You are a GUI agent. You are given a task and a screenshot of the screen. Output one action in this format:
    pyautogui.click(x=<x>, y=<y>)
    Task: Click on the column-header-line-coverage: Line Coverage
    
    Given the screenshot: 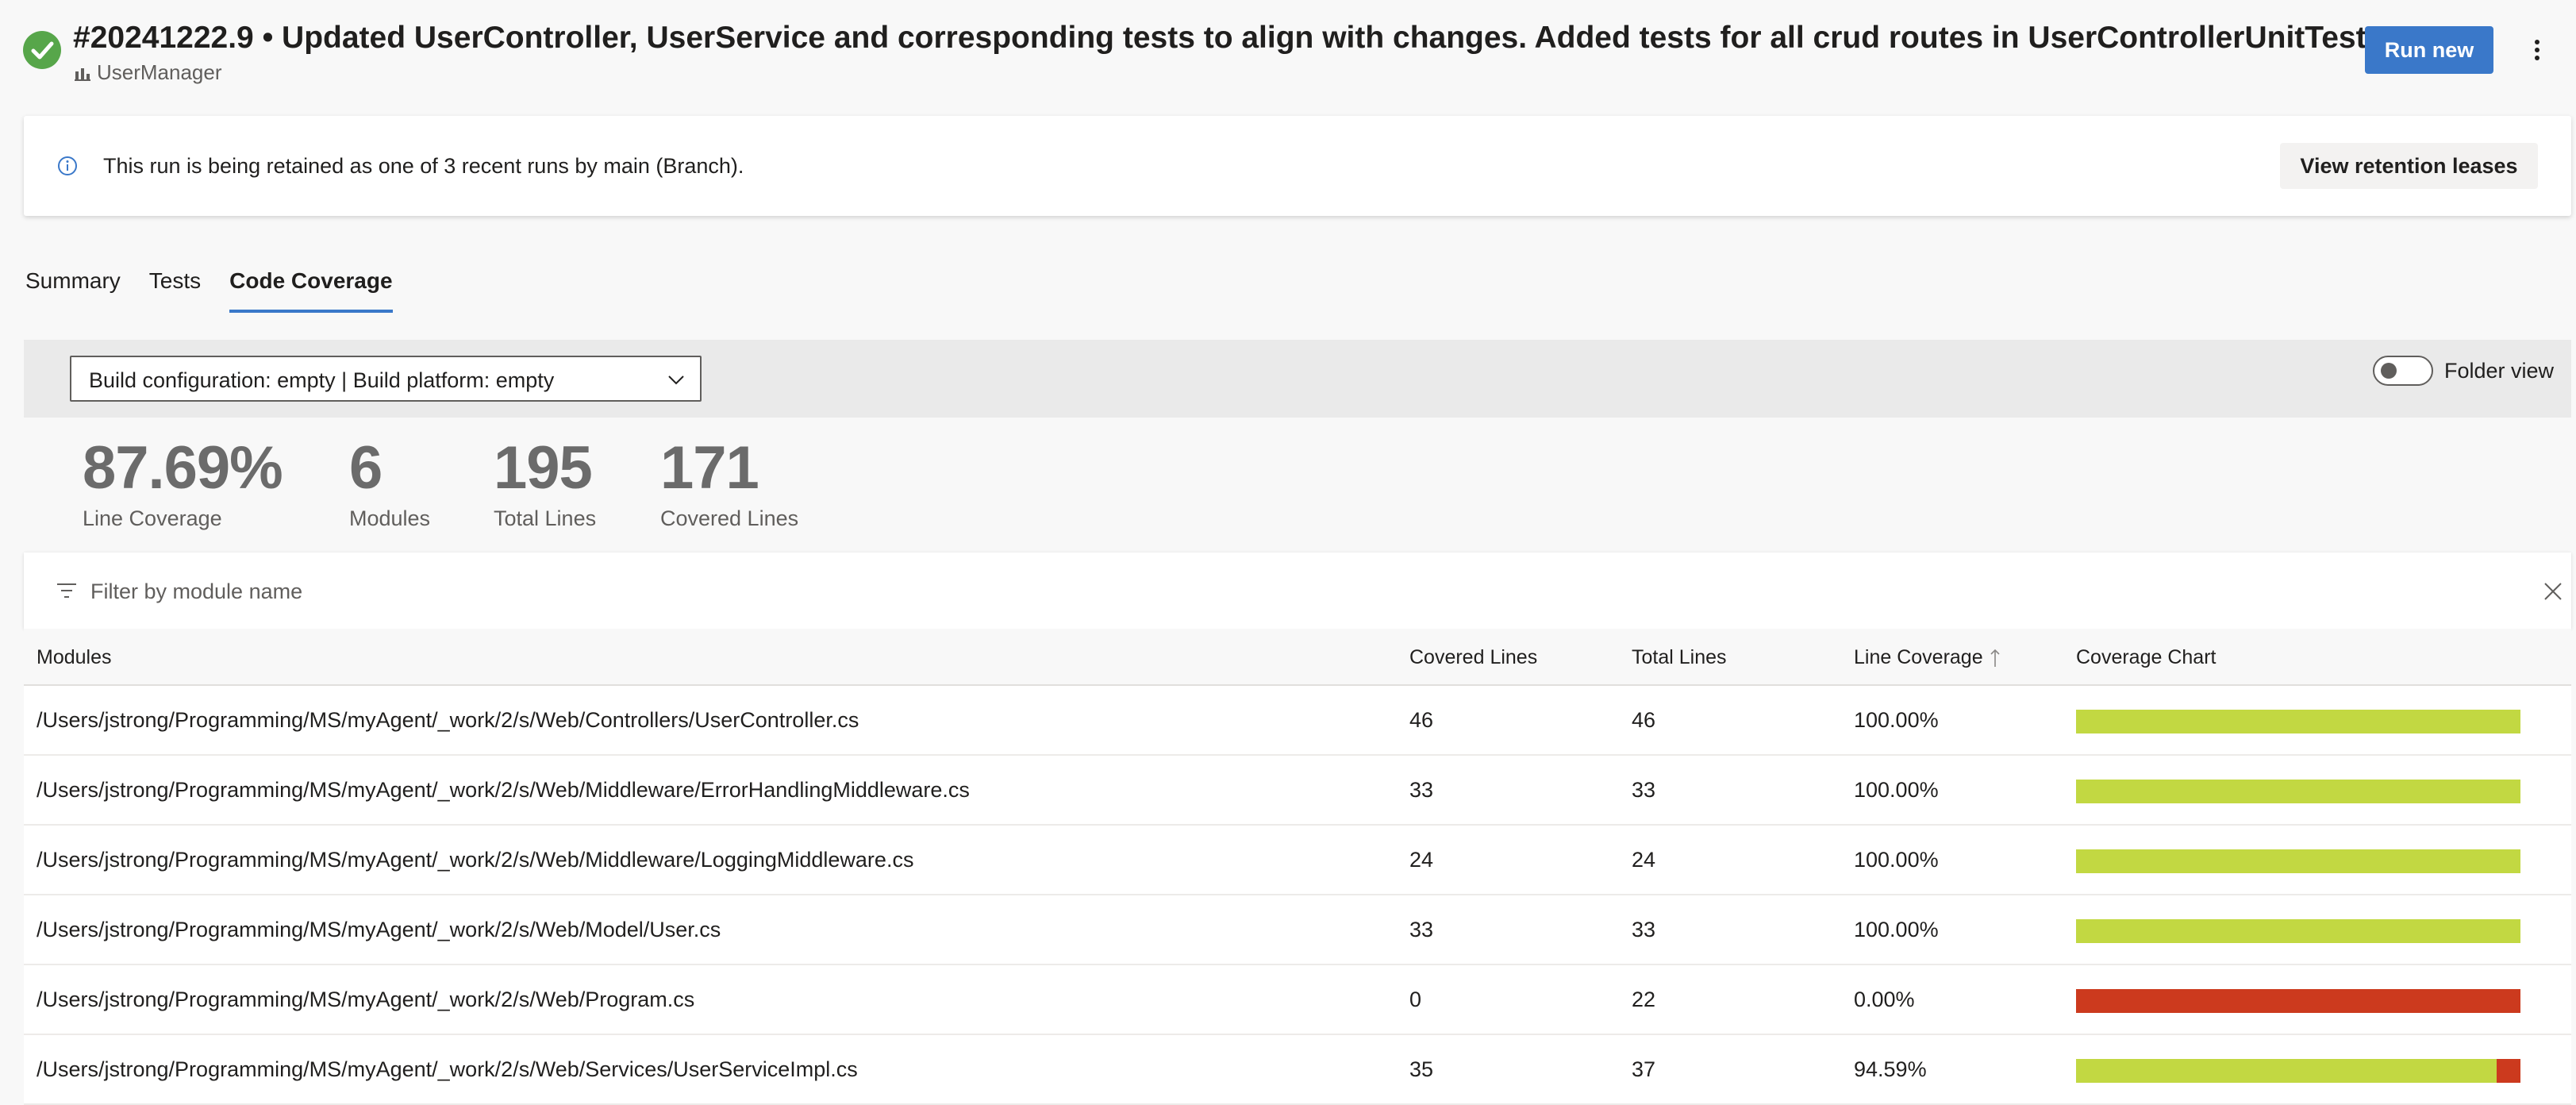 What is the action you would take?
    pyautogui.click(x=1928, y=657)
    